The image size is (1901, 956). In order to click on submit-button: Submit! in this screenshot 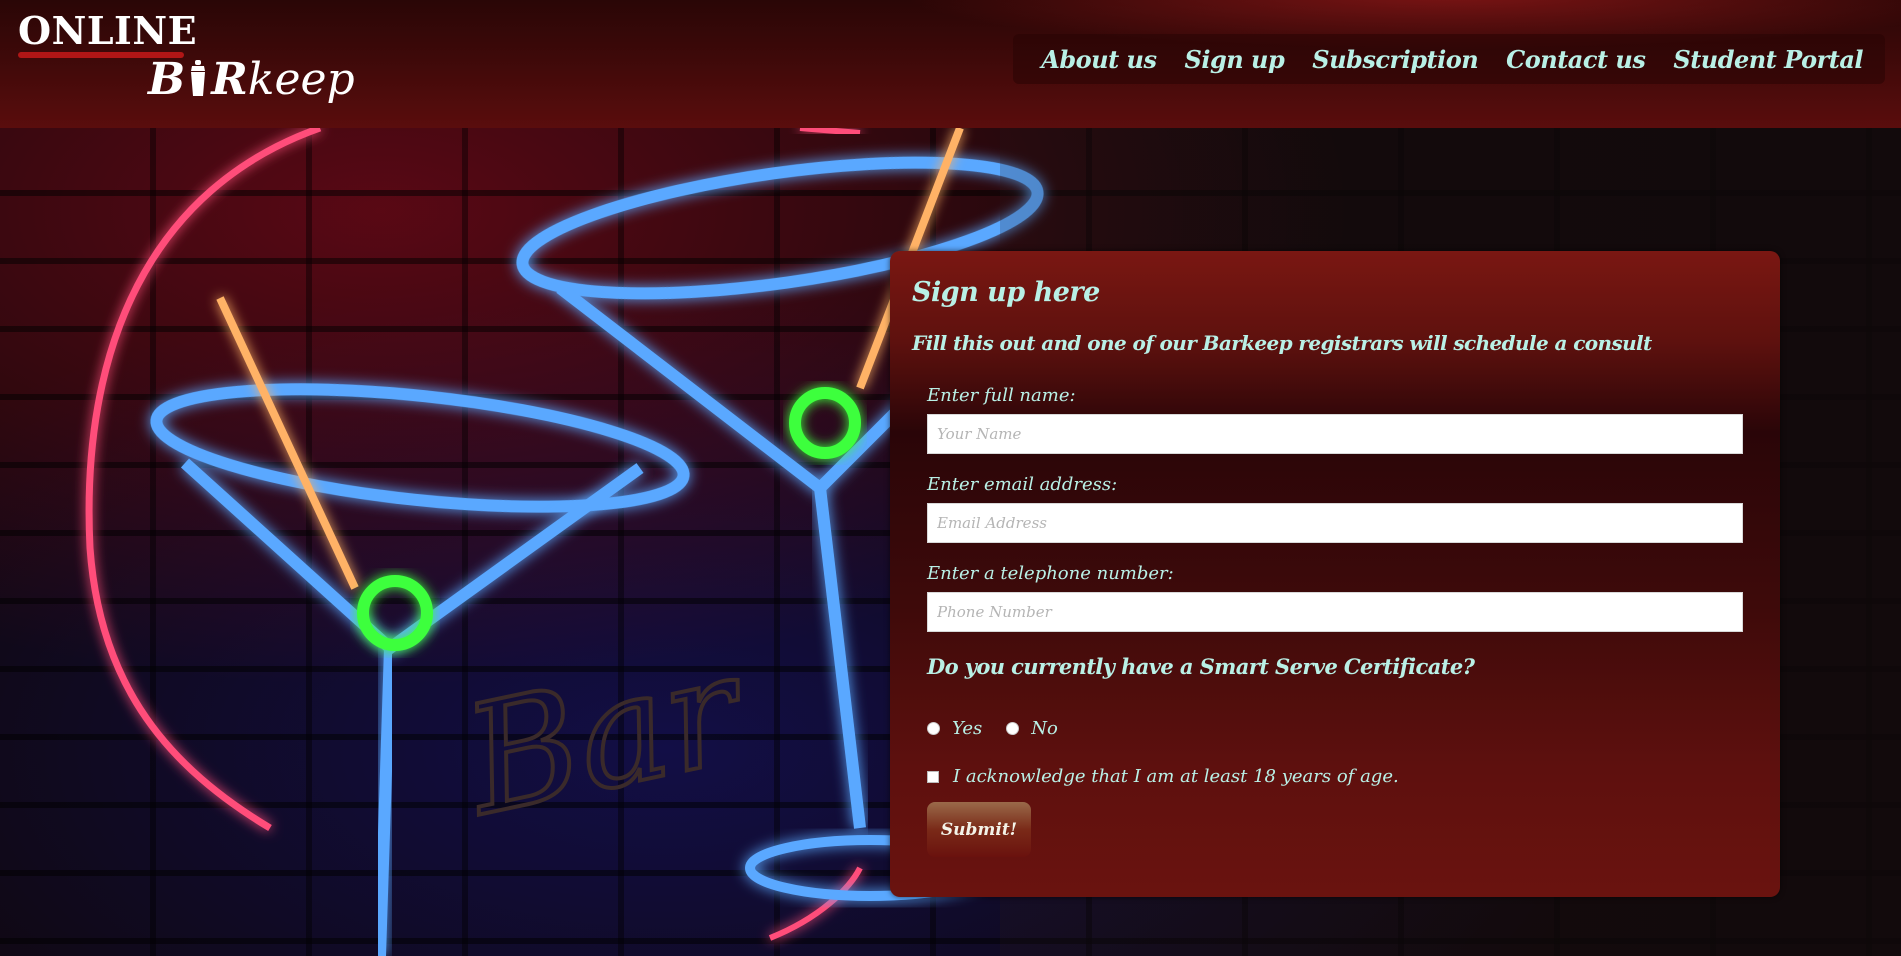, I will do `click(979, 829)`.